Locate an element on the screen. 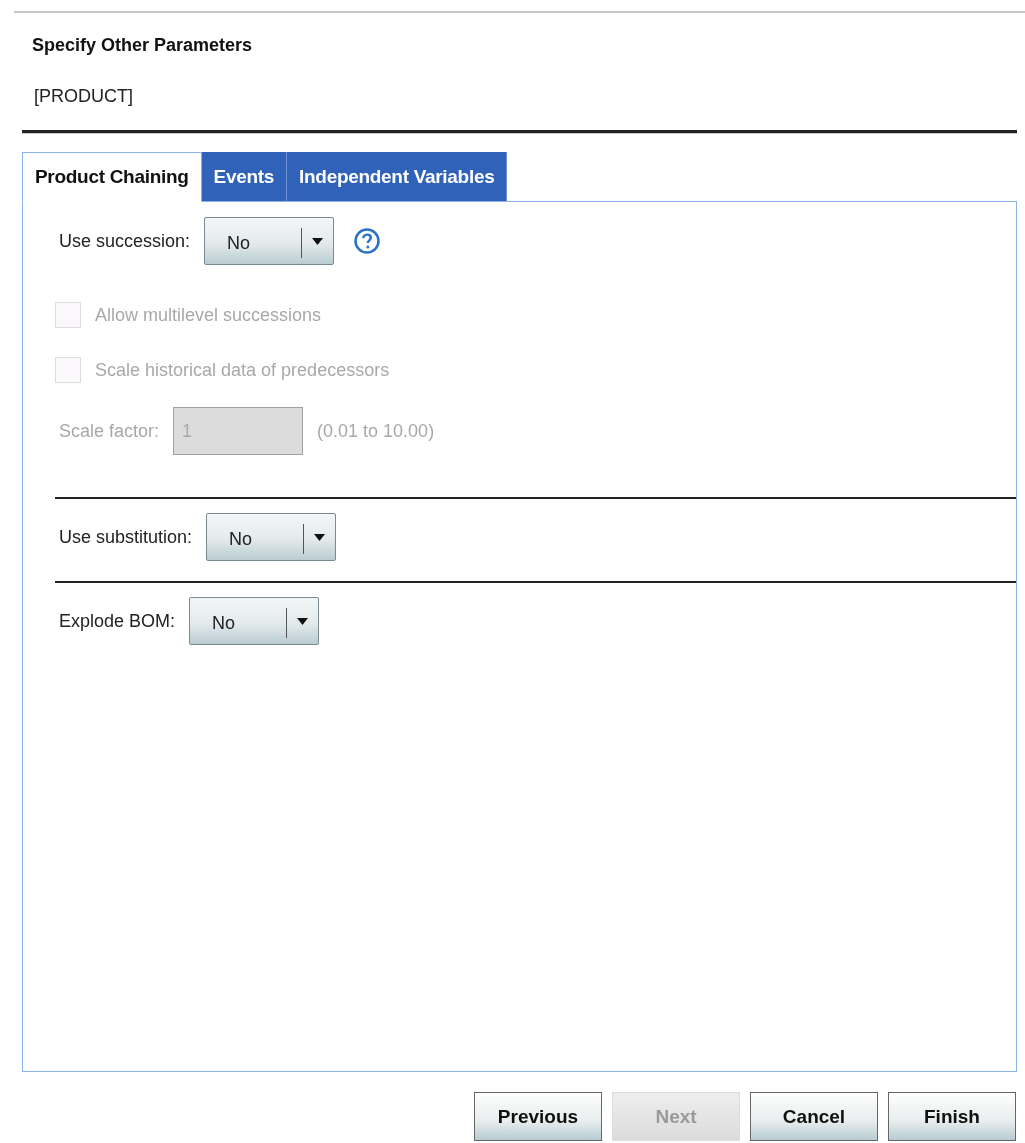  help-icon is located at coordinates (367, 241).